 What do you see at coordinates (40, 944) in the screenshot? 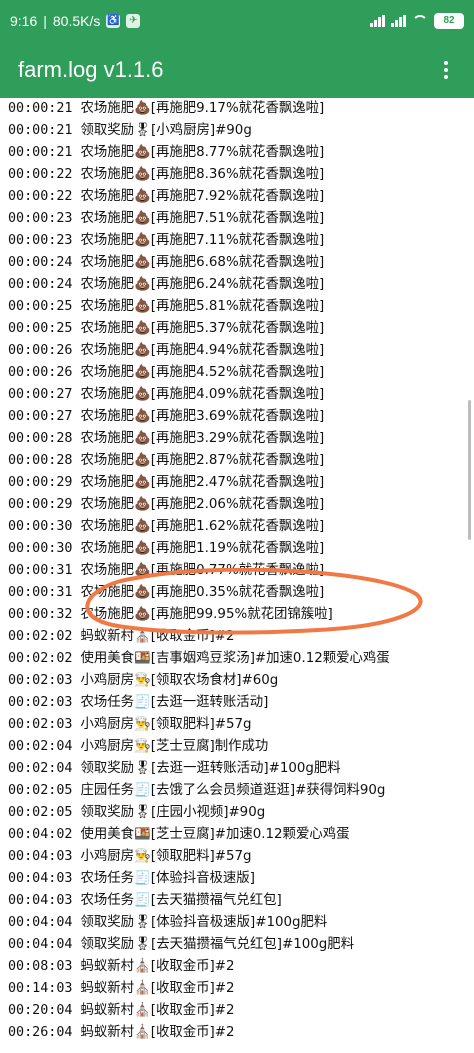
I see `log-time: 00:04:04` at bounding box center [40, 944].